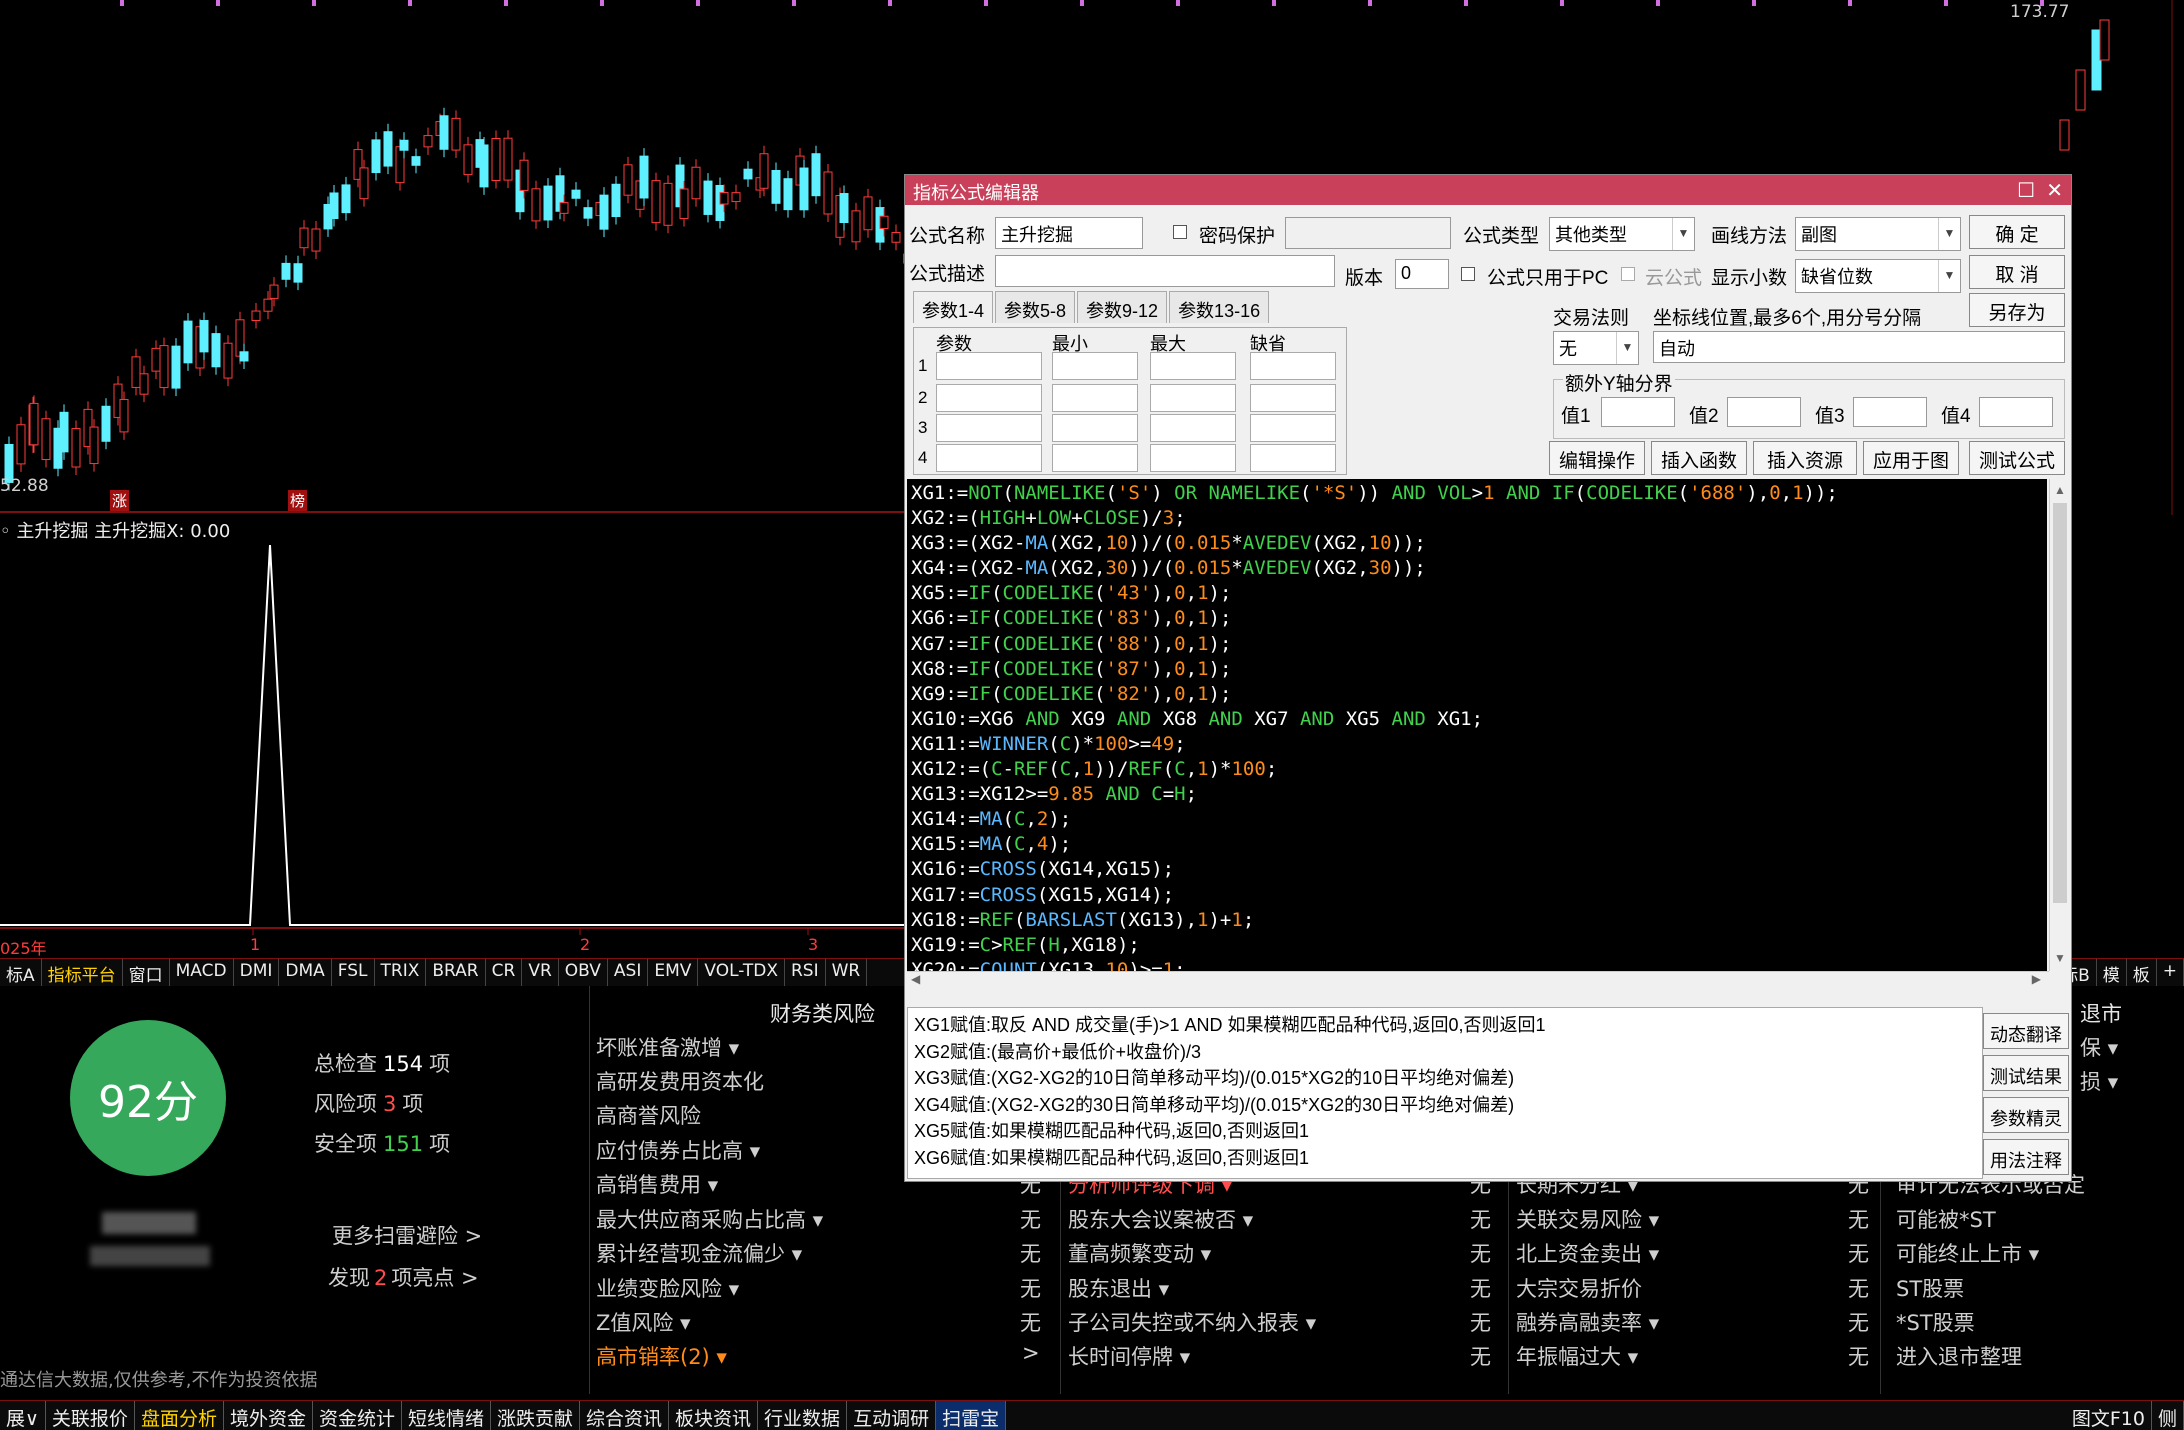 The image size is (2184, 1430). What do you see at coordinates (2142, 972) in the screenshot?
I see `tab-item: 板` at bounding box center [2142, 972].